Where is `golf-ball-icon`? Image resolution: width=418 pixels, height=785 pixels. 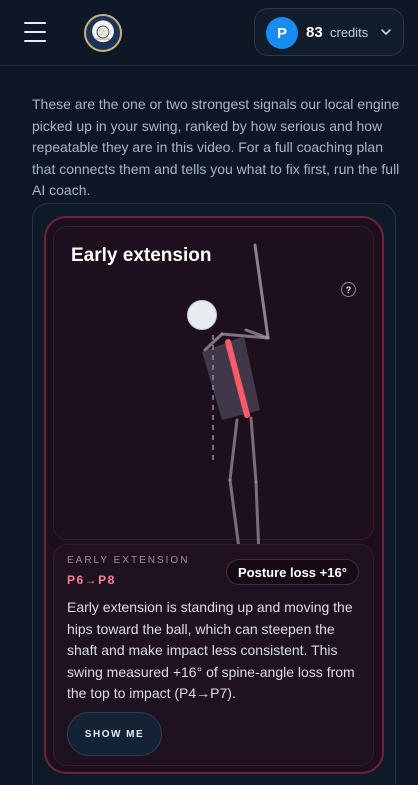 golf-ball-icon is located at coordinates (103, 32).